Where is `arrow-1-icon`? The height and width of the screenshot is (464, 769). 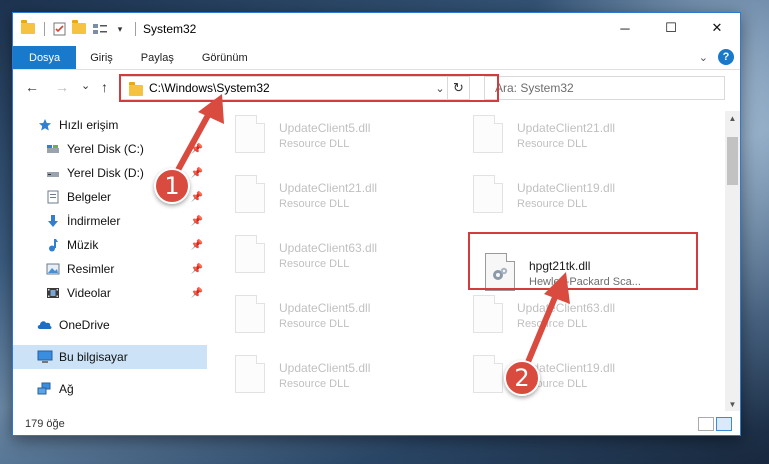
arrow-1-icon is located at coordinates (199, 133).